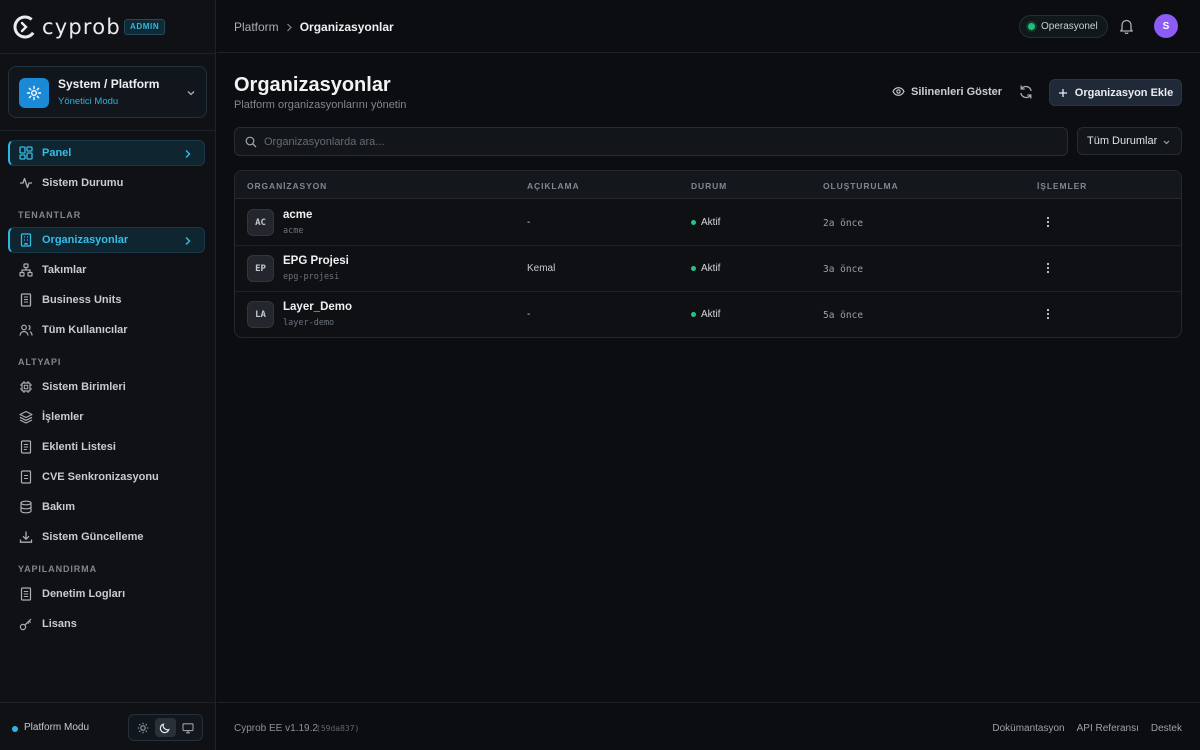 The image size is (1200, 750). Describe the element at coordinates (50, 215) in the screenshot. I see `section-label-tenantlar: TENANTLAR` at that location.